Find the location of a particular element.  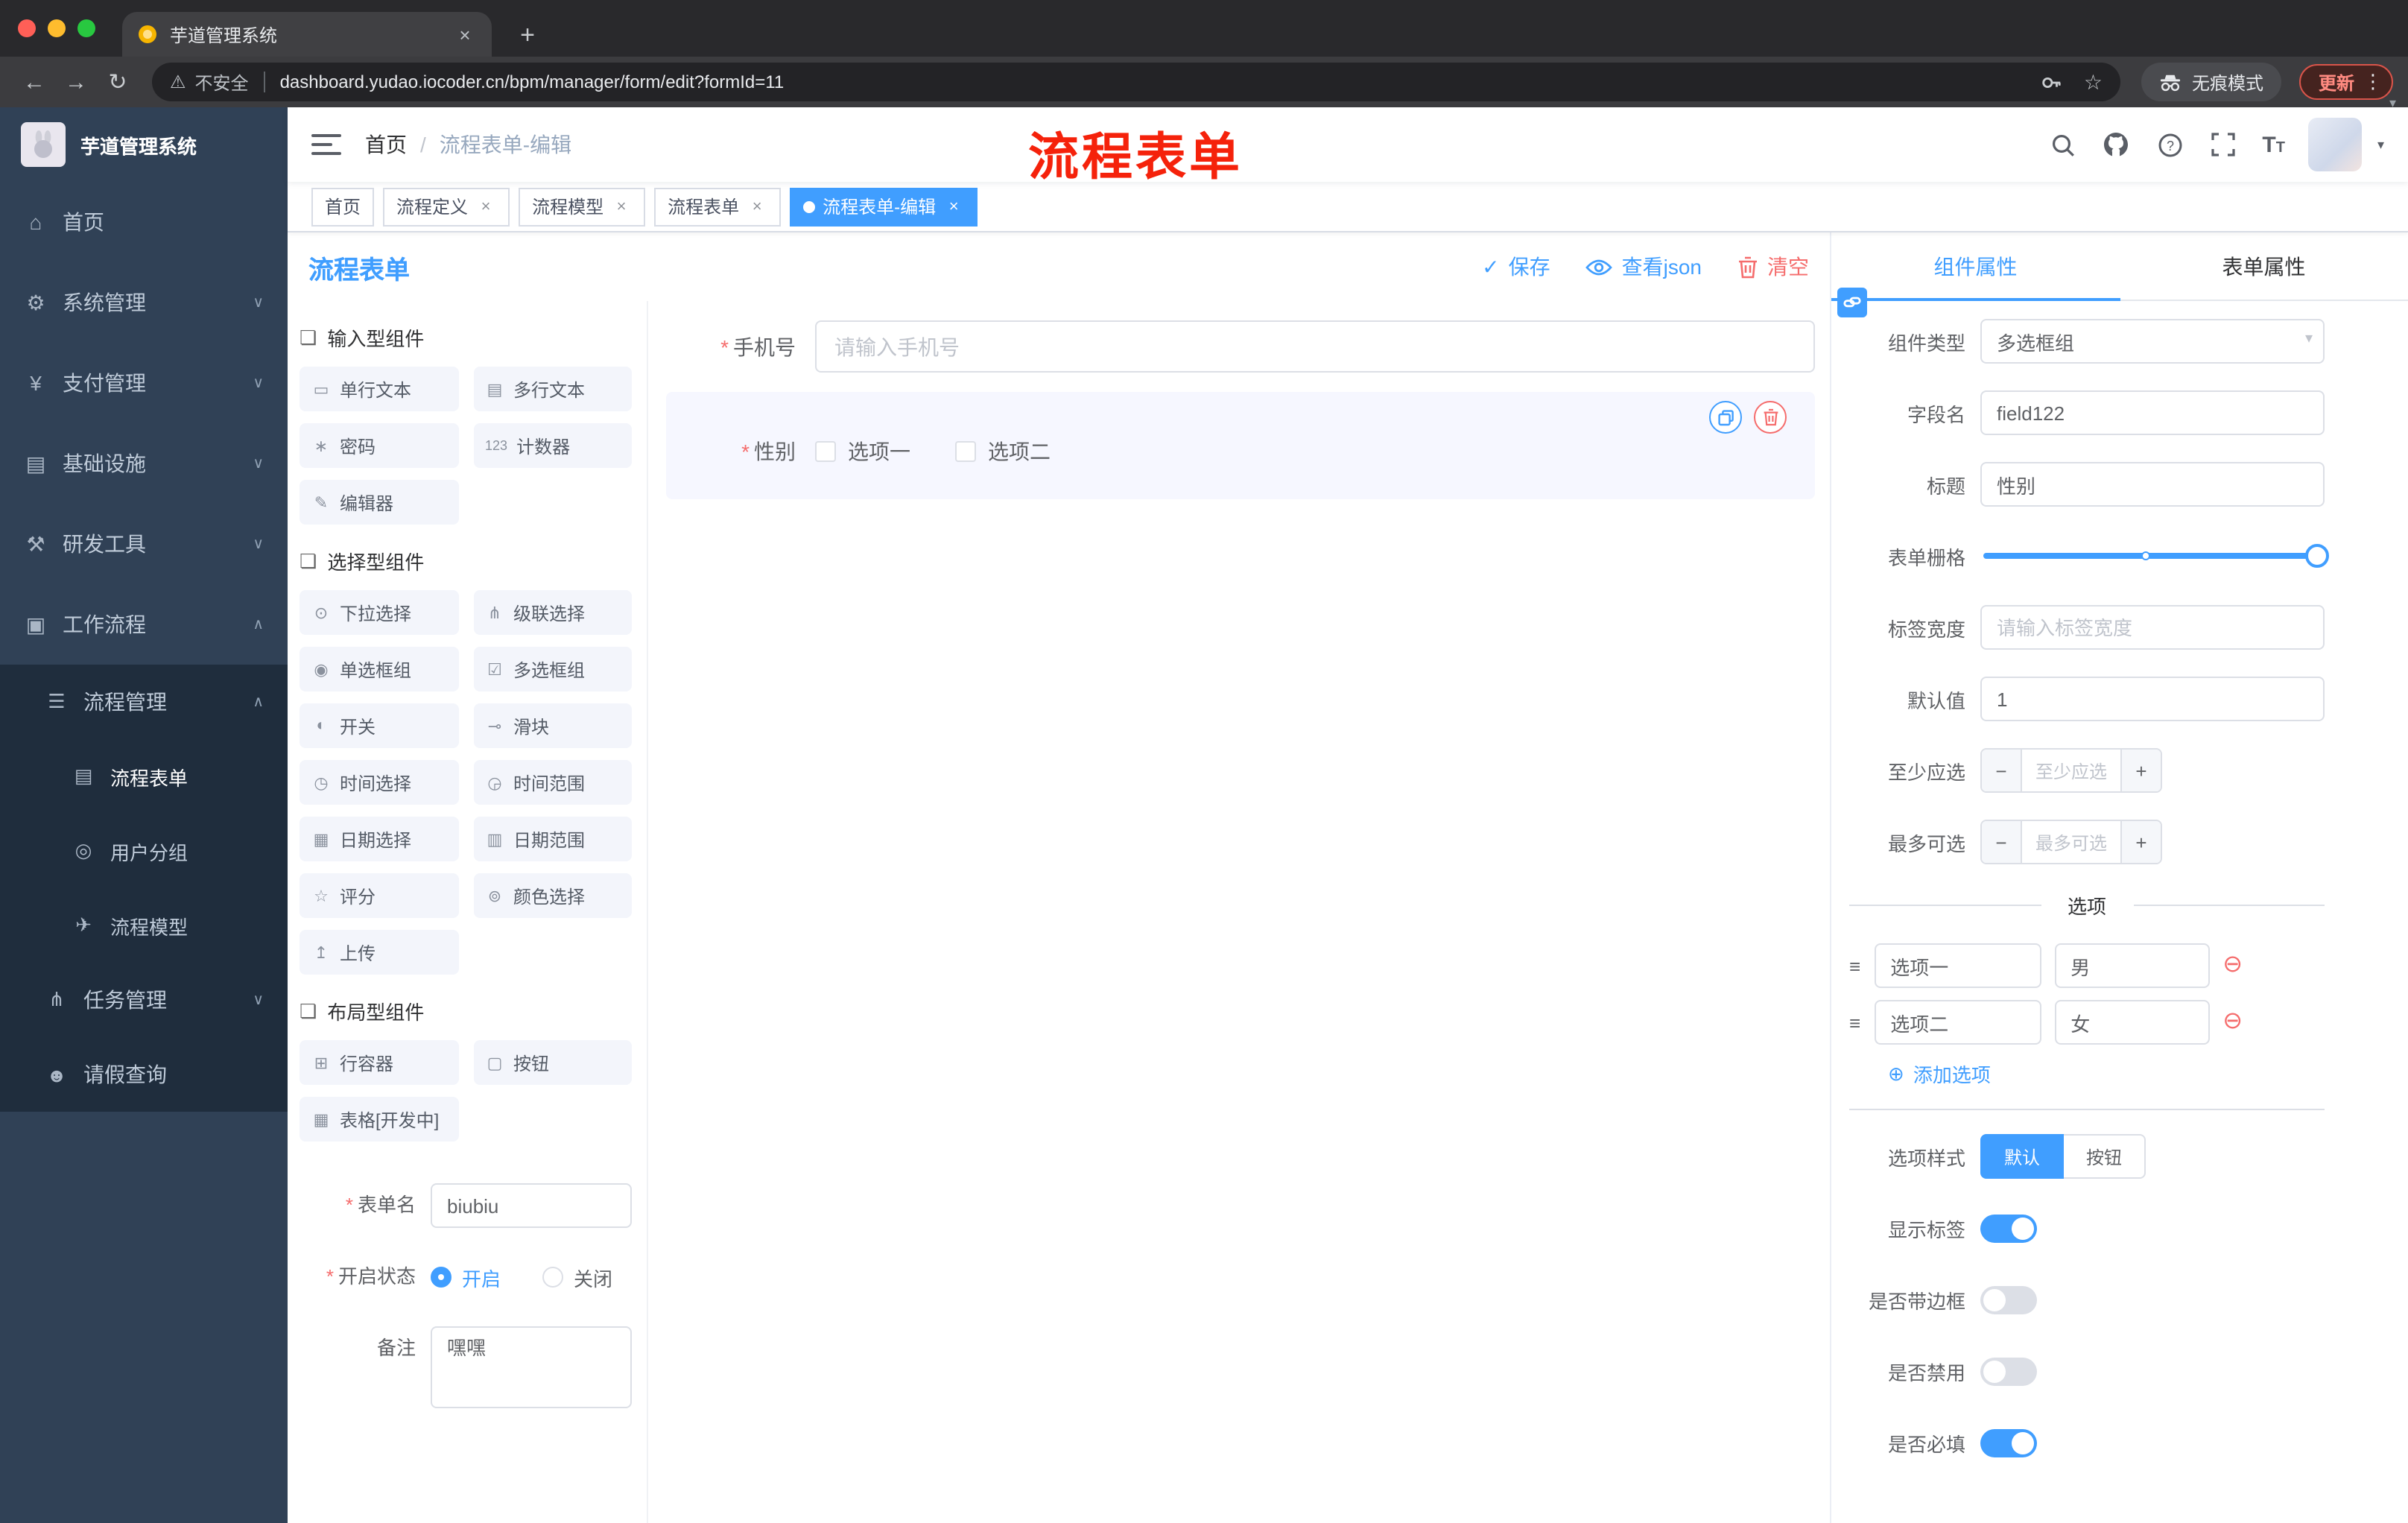

breadcrumb-home: 首页 is located at coordinates (386, 144).